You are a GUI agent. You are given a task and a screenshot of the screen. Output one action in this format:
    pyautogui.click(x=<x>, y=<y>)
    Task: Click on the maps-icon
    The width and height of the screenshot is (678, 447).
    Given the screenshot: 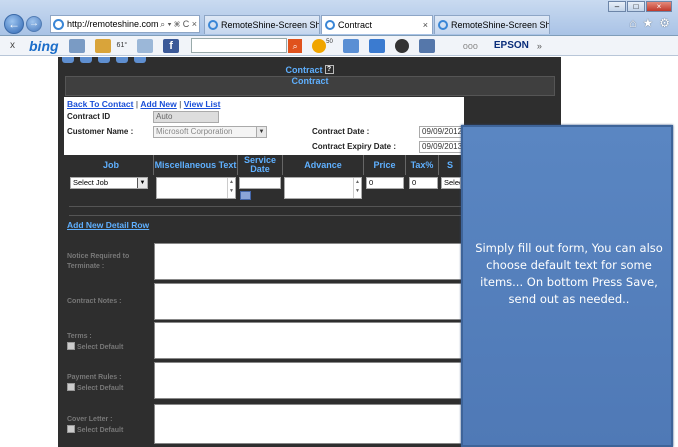 What is the action you would take?
    pyautogui.click(x=102, y=45)
    